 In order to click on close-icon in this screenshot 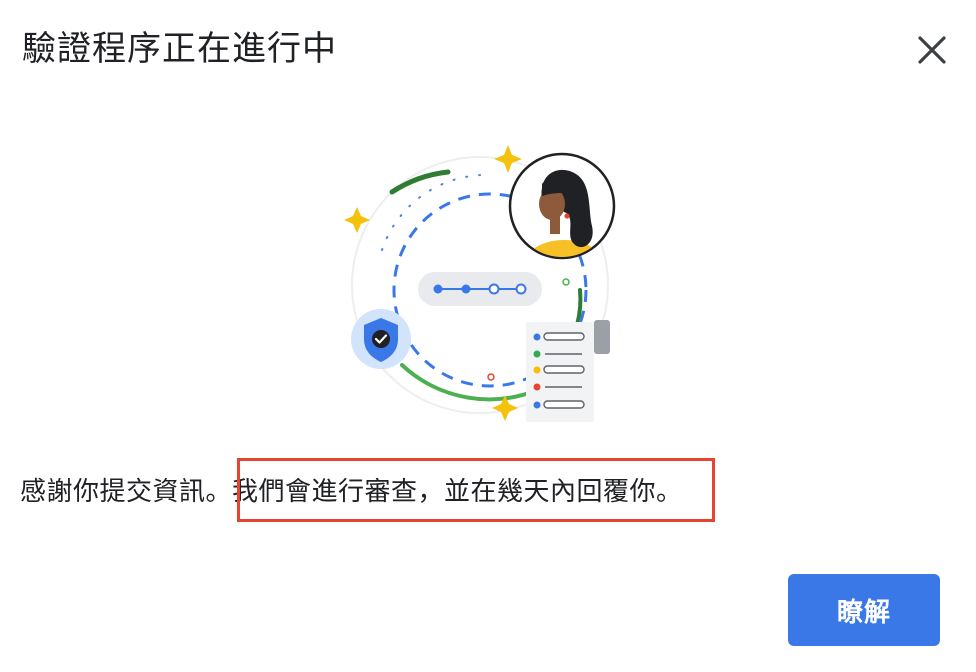, I will do `click(932, 50)`.